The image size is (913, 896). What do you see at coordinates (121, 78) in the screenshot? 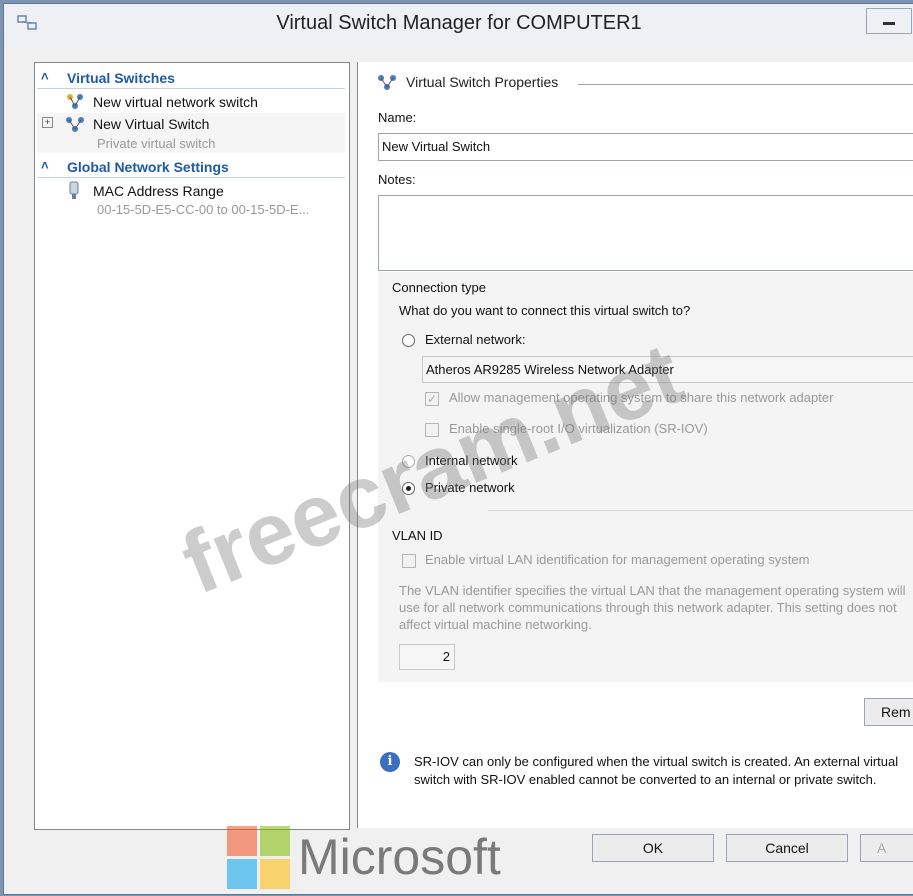
I see `virtual-switches-label: Virtual Switches` at bounding box center [121, 78].